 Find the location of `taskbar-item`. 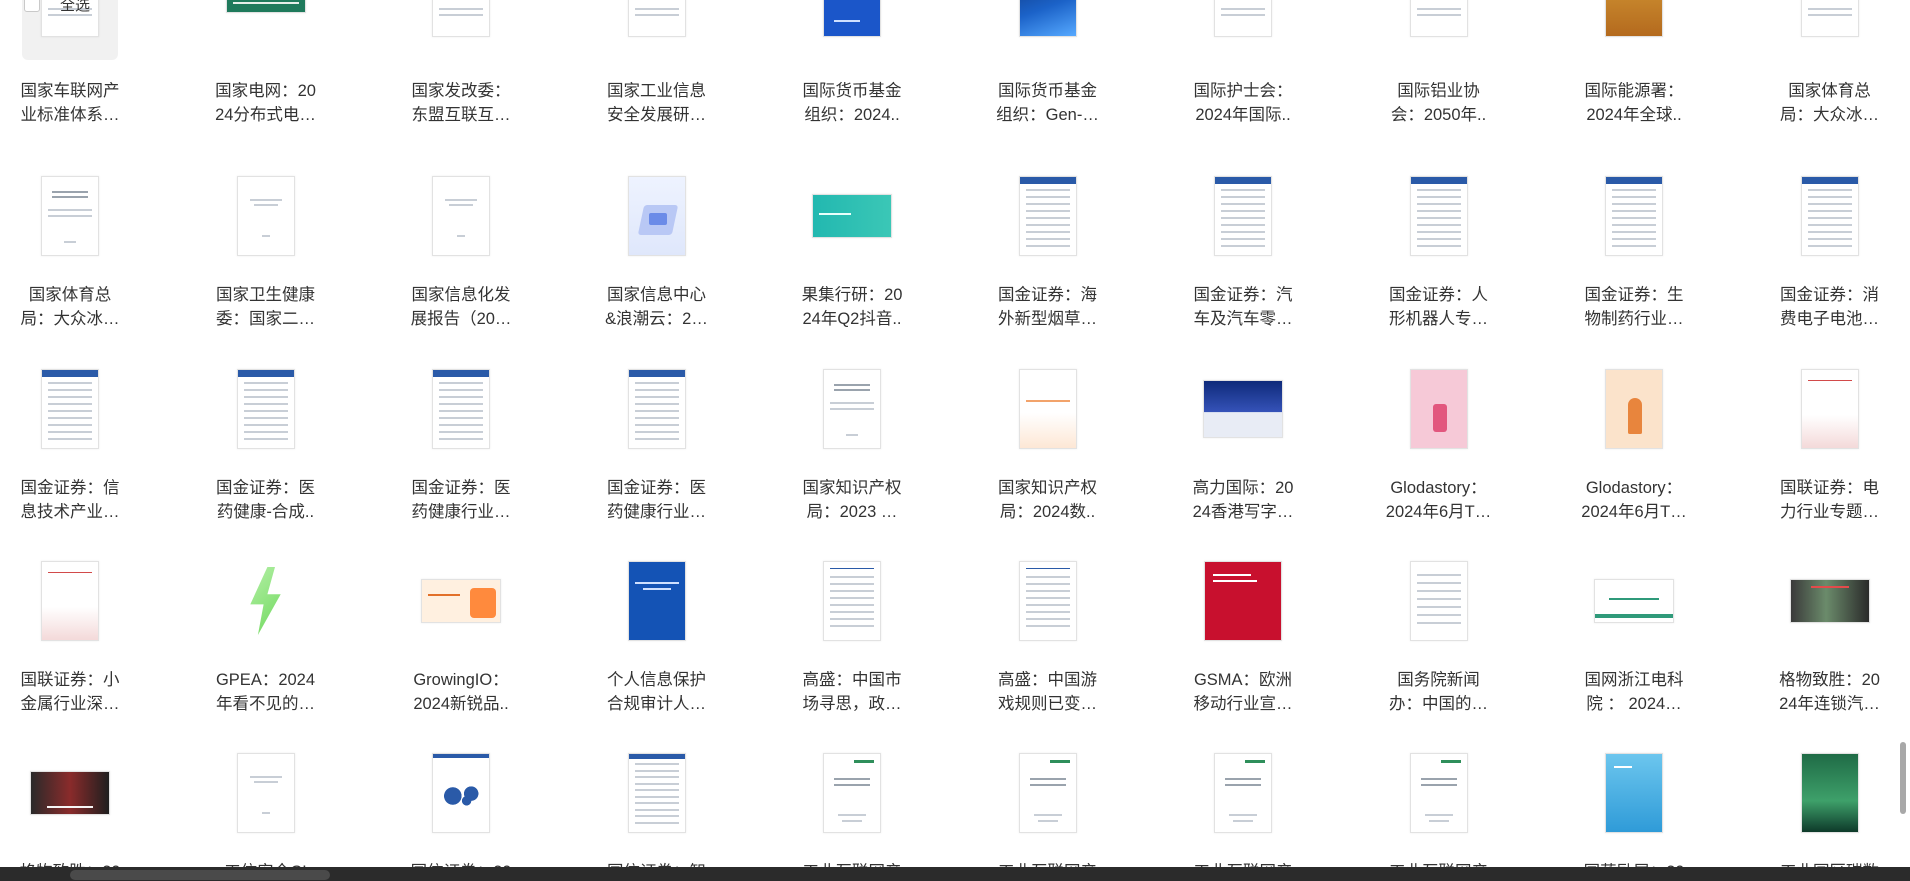

taskbar-item is located at coordinates (200, 875).